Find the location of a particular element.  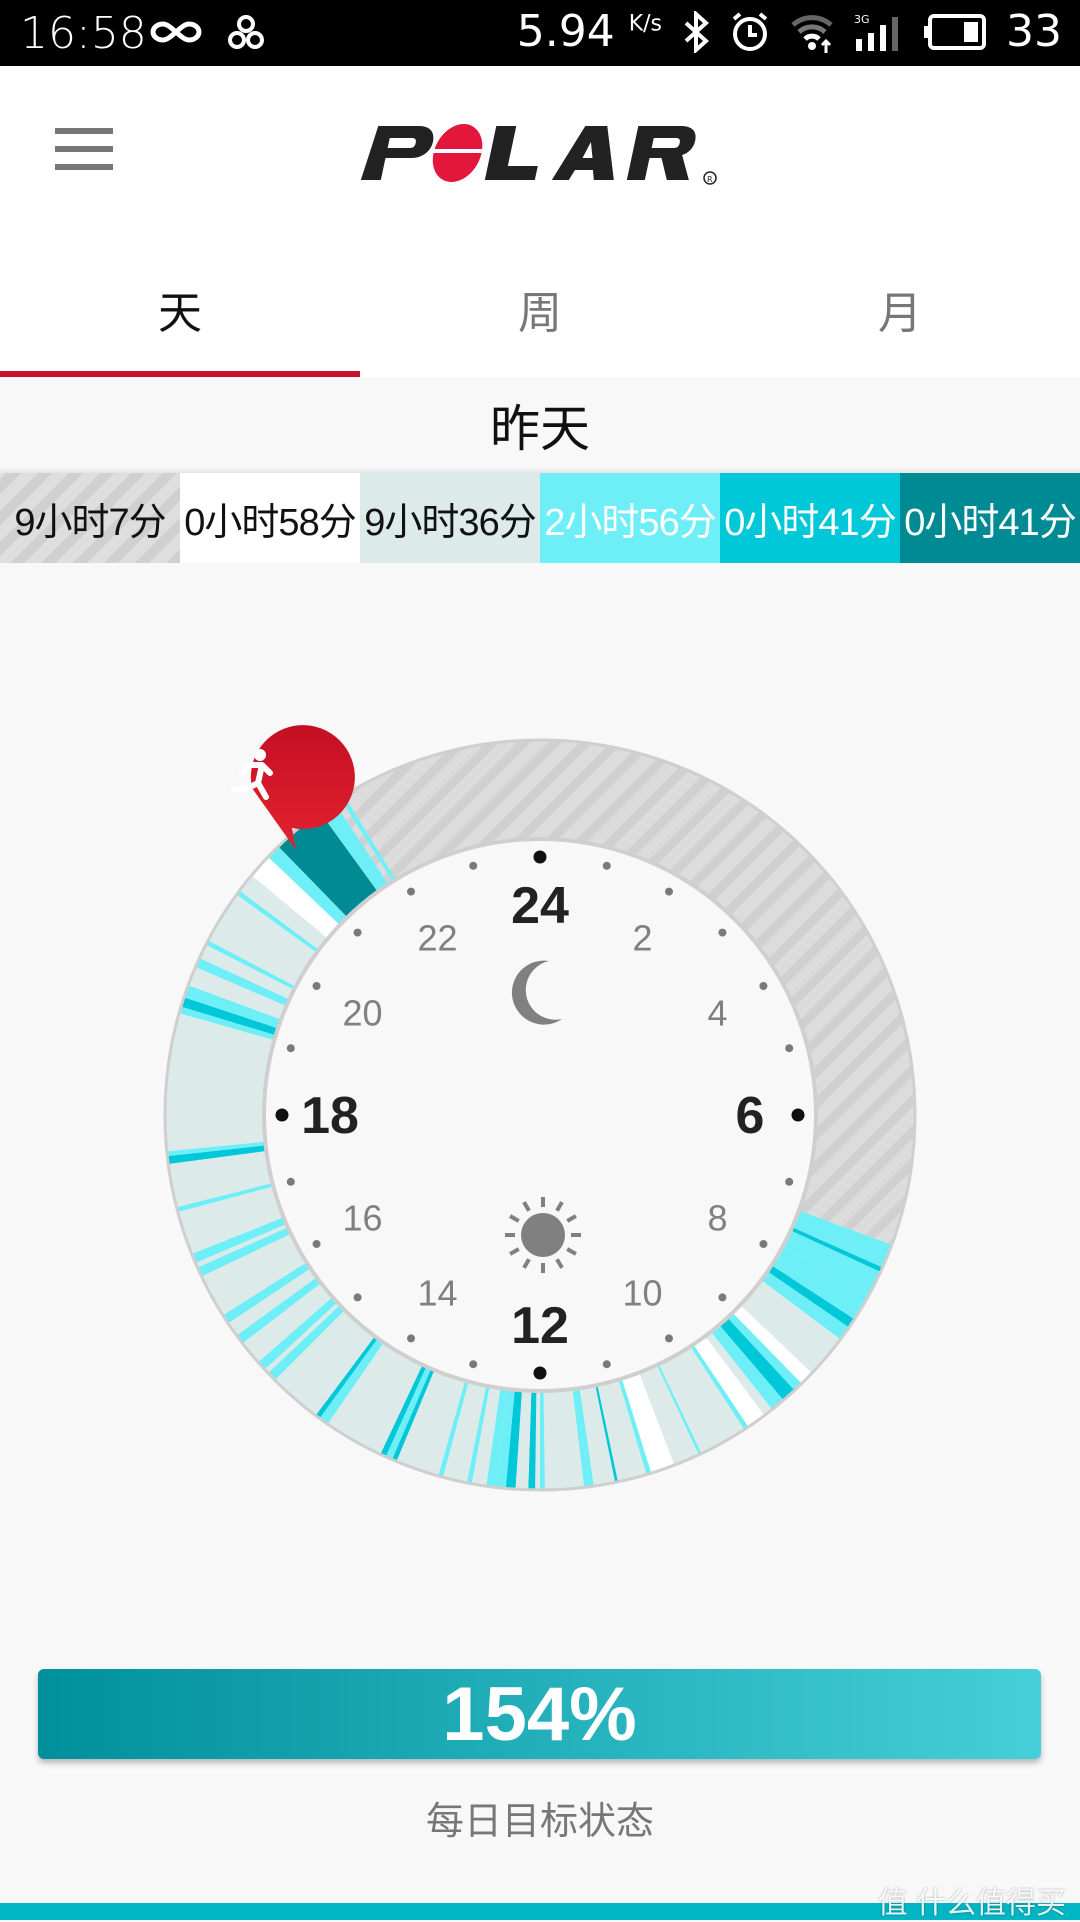

hour-label: 4 is located at coordinates (718, 1013).